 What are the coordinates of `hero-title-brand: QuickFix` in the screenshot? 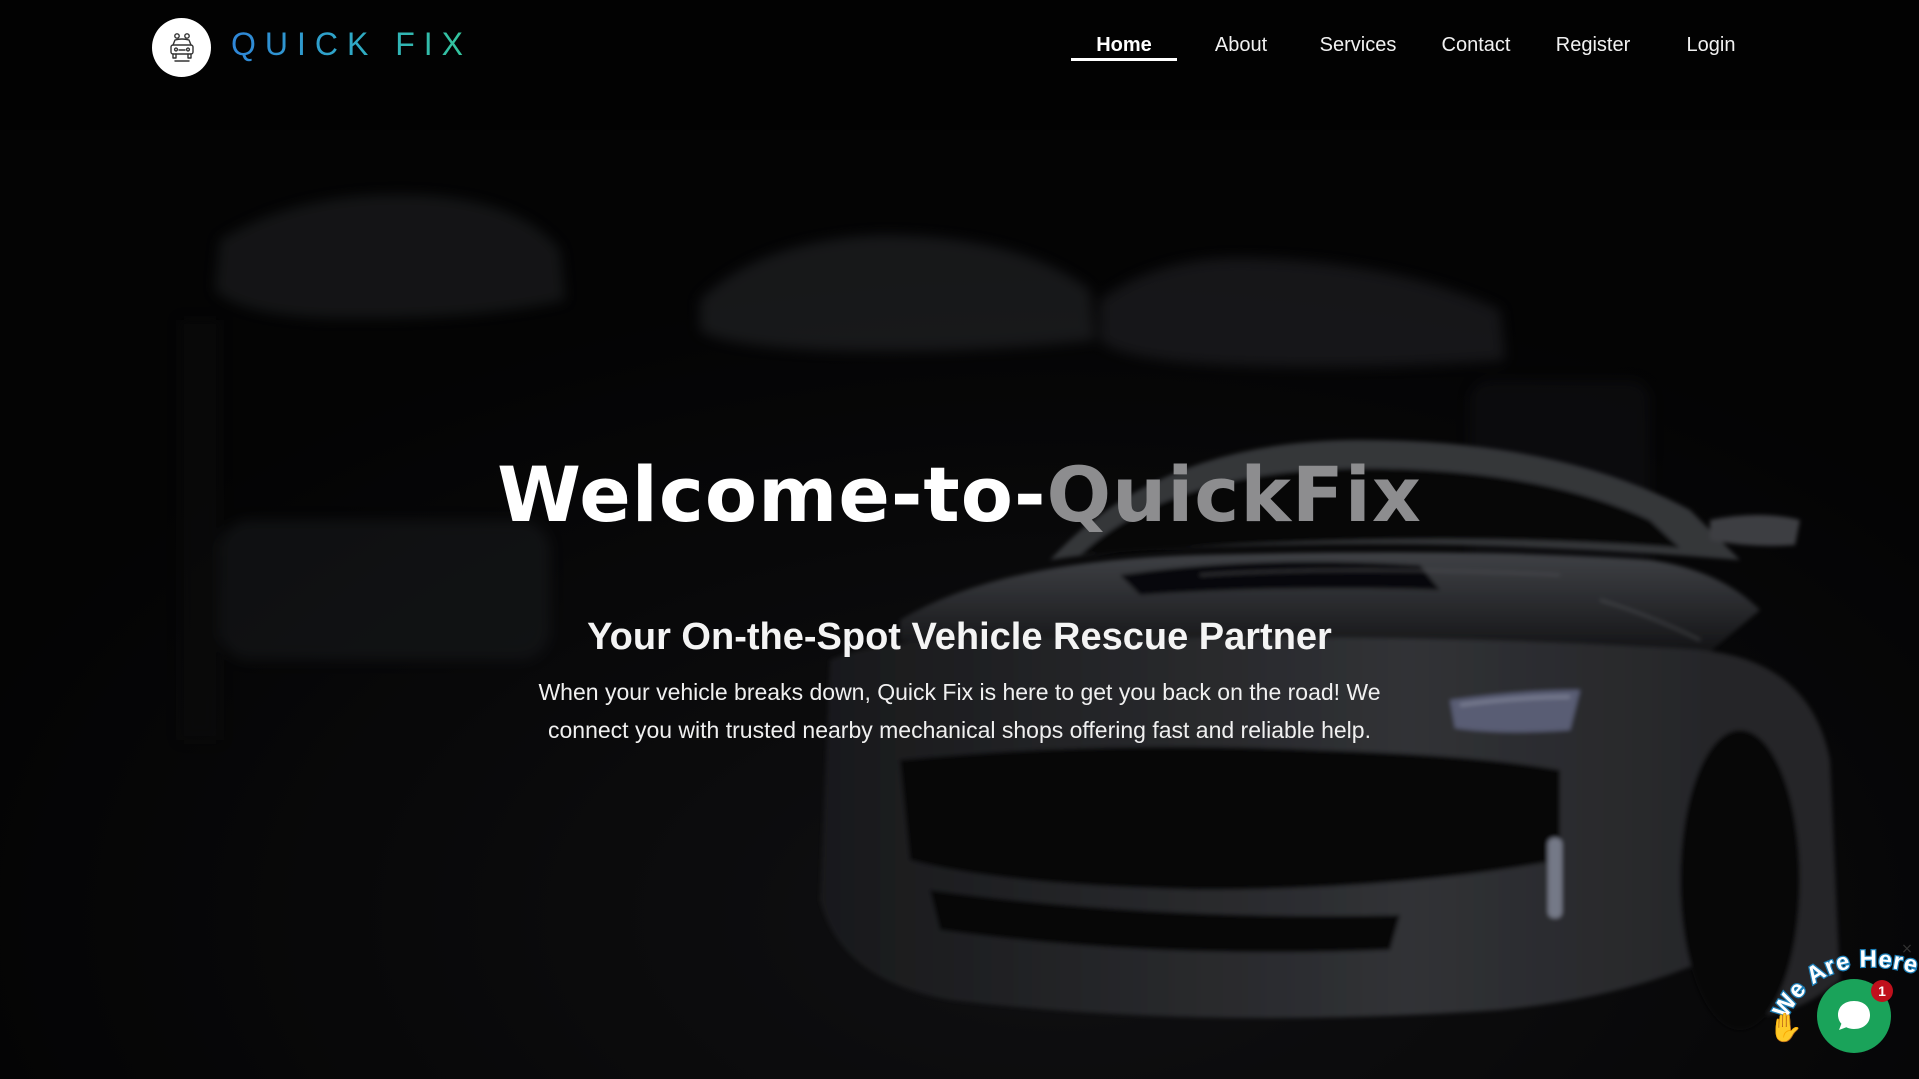 It's located at (1234, 494).